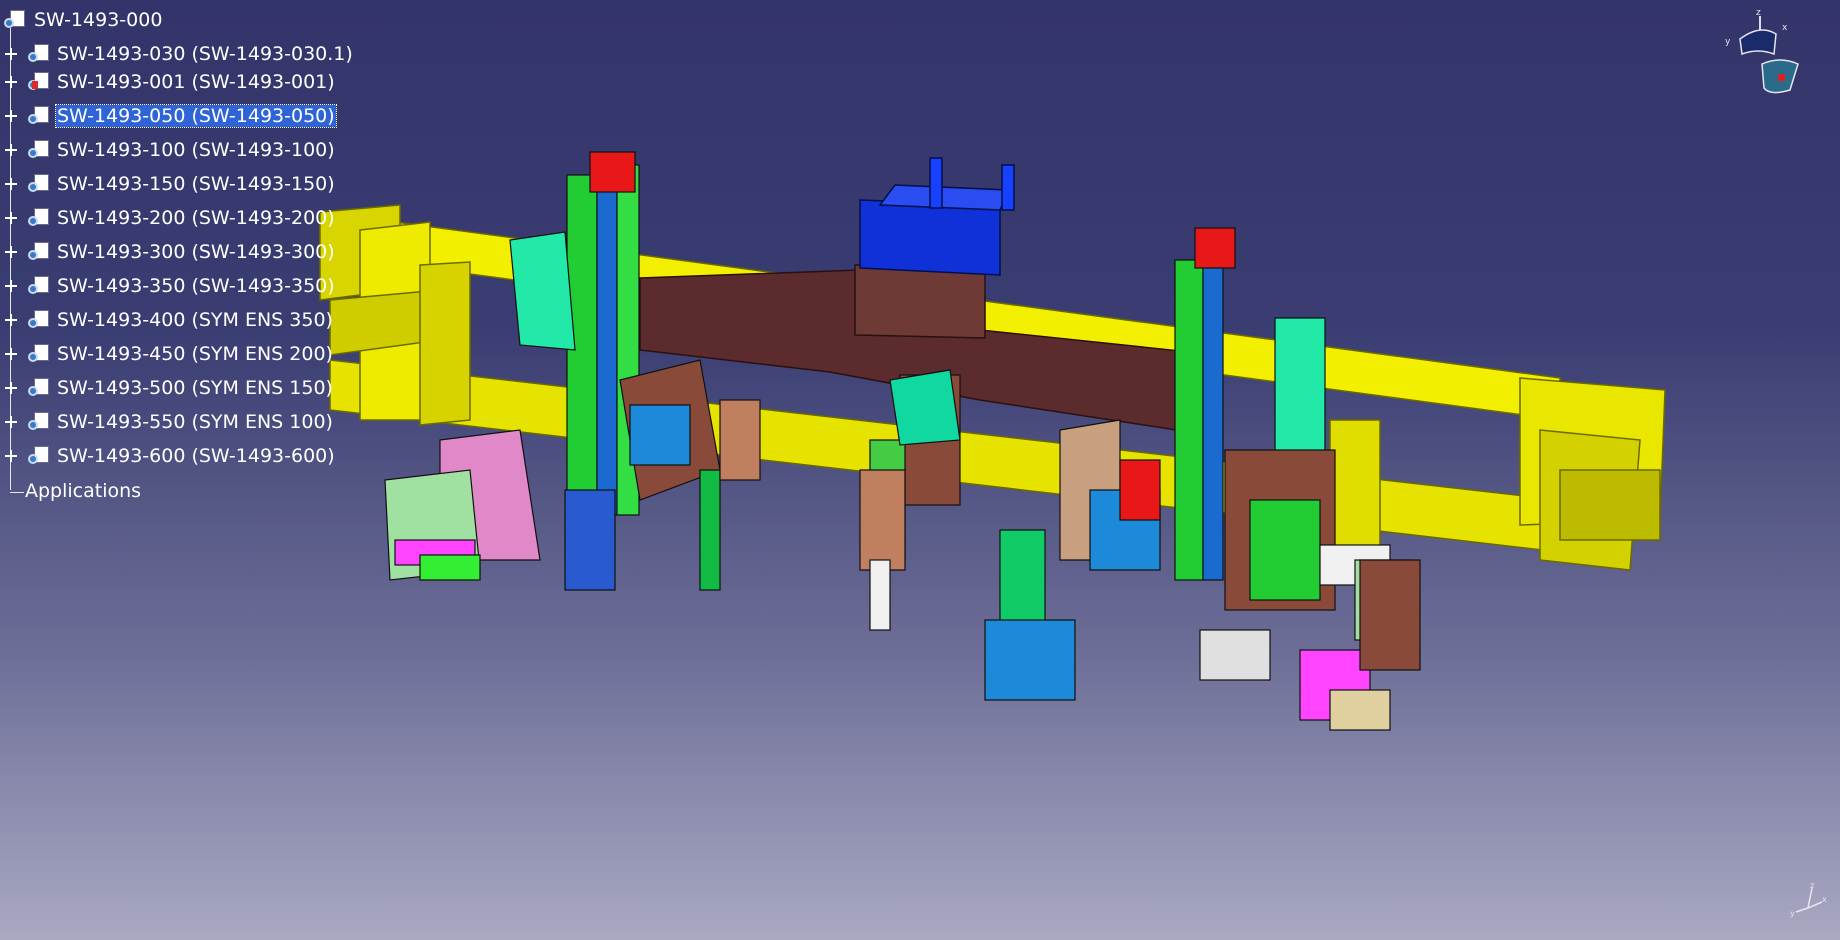 The image size is (1840, 940). Describe the element at coordinates (196, 286) in the screenshot. I see `tree-node-label: SW-1493-350 (SW-1493-350)` at that location.